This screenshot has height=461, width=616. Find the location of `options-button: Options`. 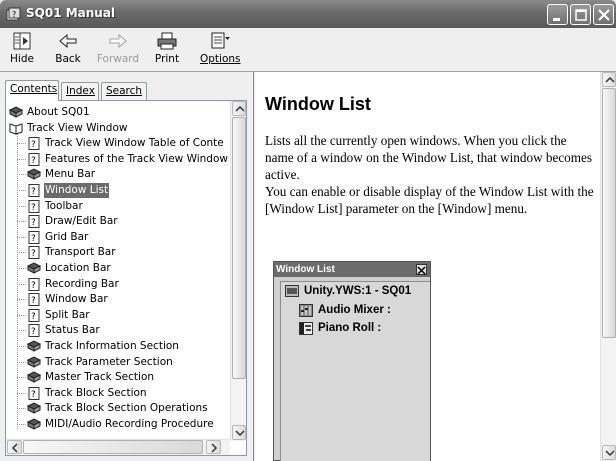

options-button: Options is located at coordinates (220, 50).